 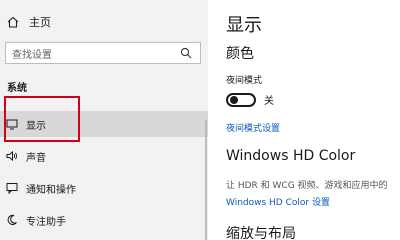 What do you see at coordinates (241, 99) in the screenshot?
I see `night-mode-toggle` at bounding box center [241, 99].